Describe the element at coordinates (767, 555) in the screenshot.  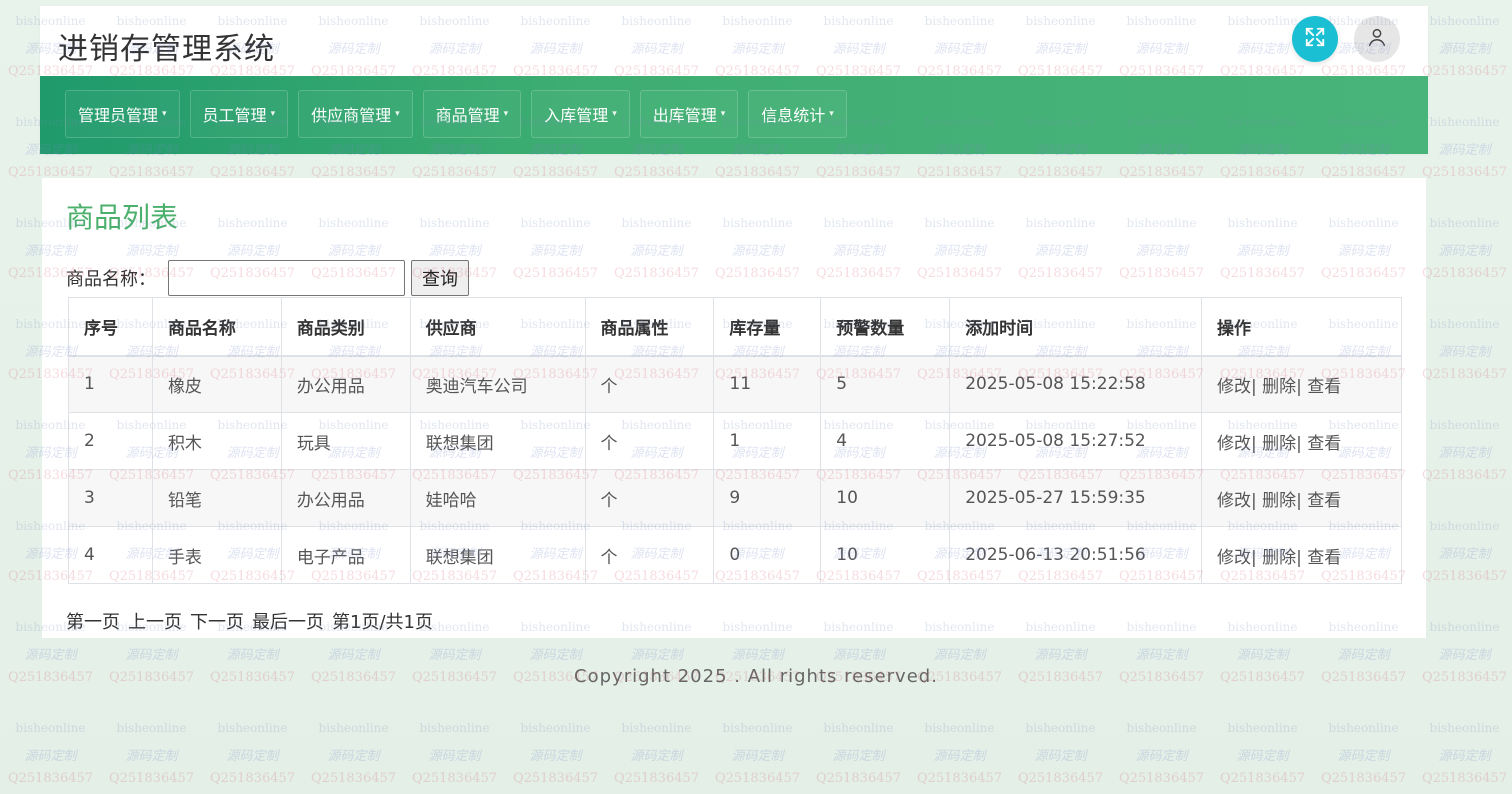
I see `cell-stock: 0` at that location.